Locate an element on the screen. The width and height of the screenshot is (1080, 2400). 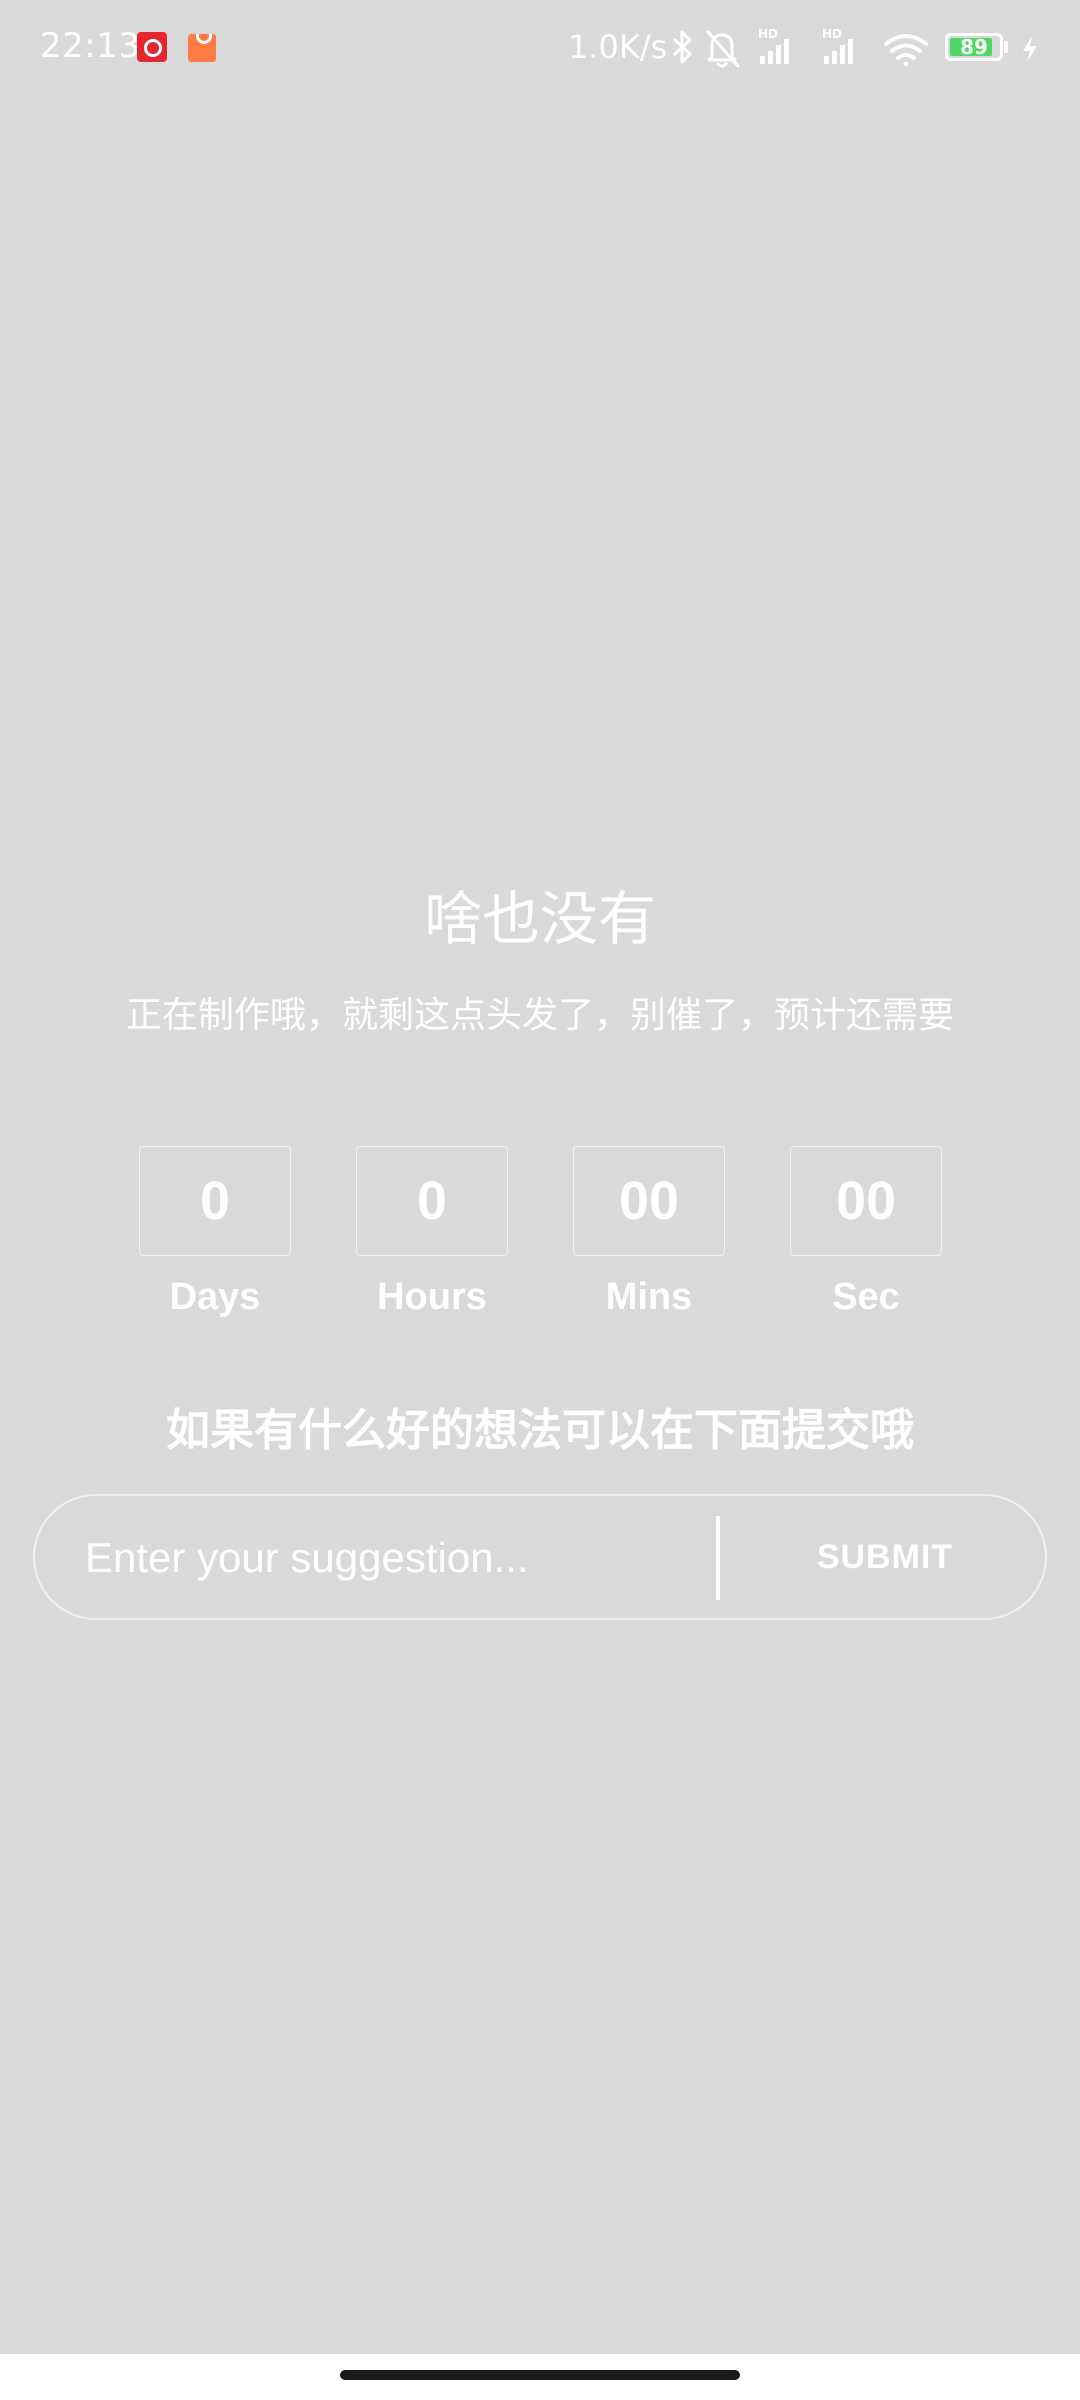
battery-level: 89 is located at coordinates (974, 47).